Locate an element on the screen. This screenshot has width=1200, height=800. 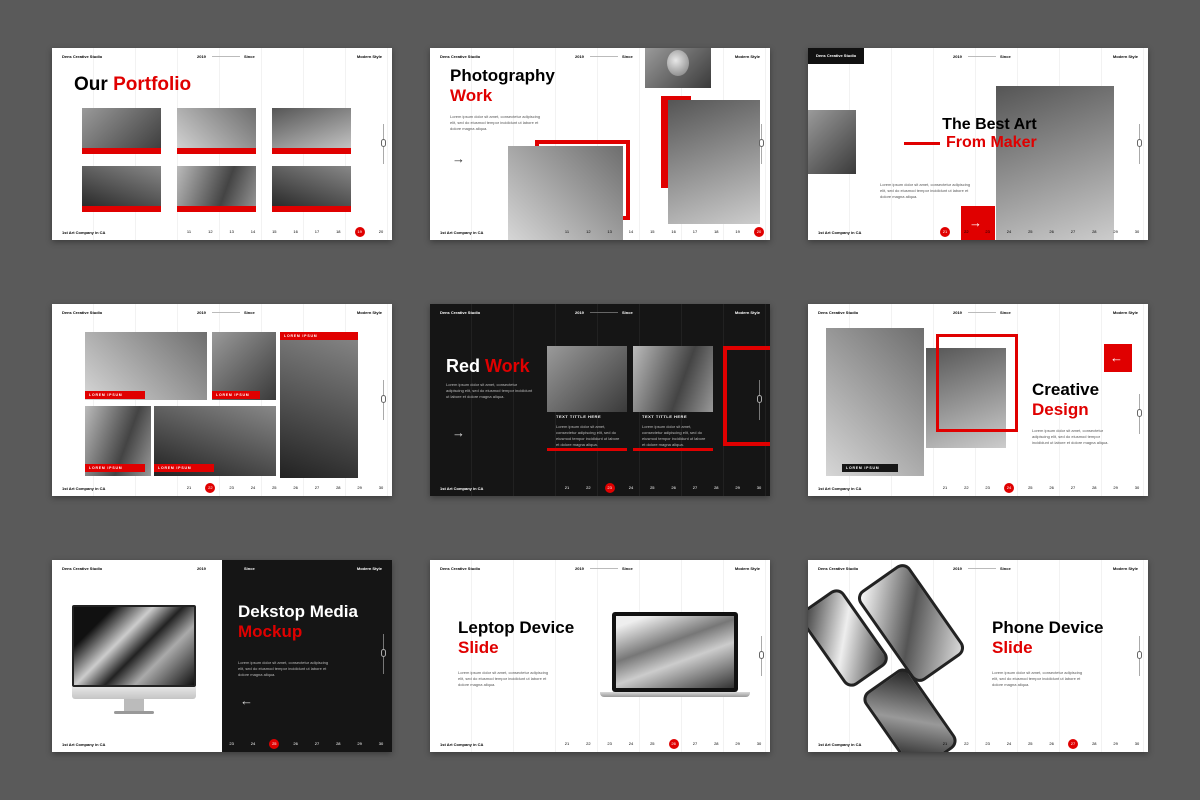
page-number: 17 is located at coordinates (317, 232).